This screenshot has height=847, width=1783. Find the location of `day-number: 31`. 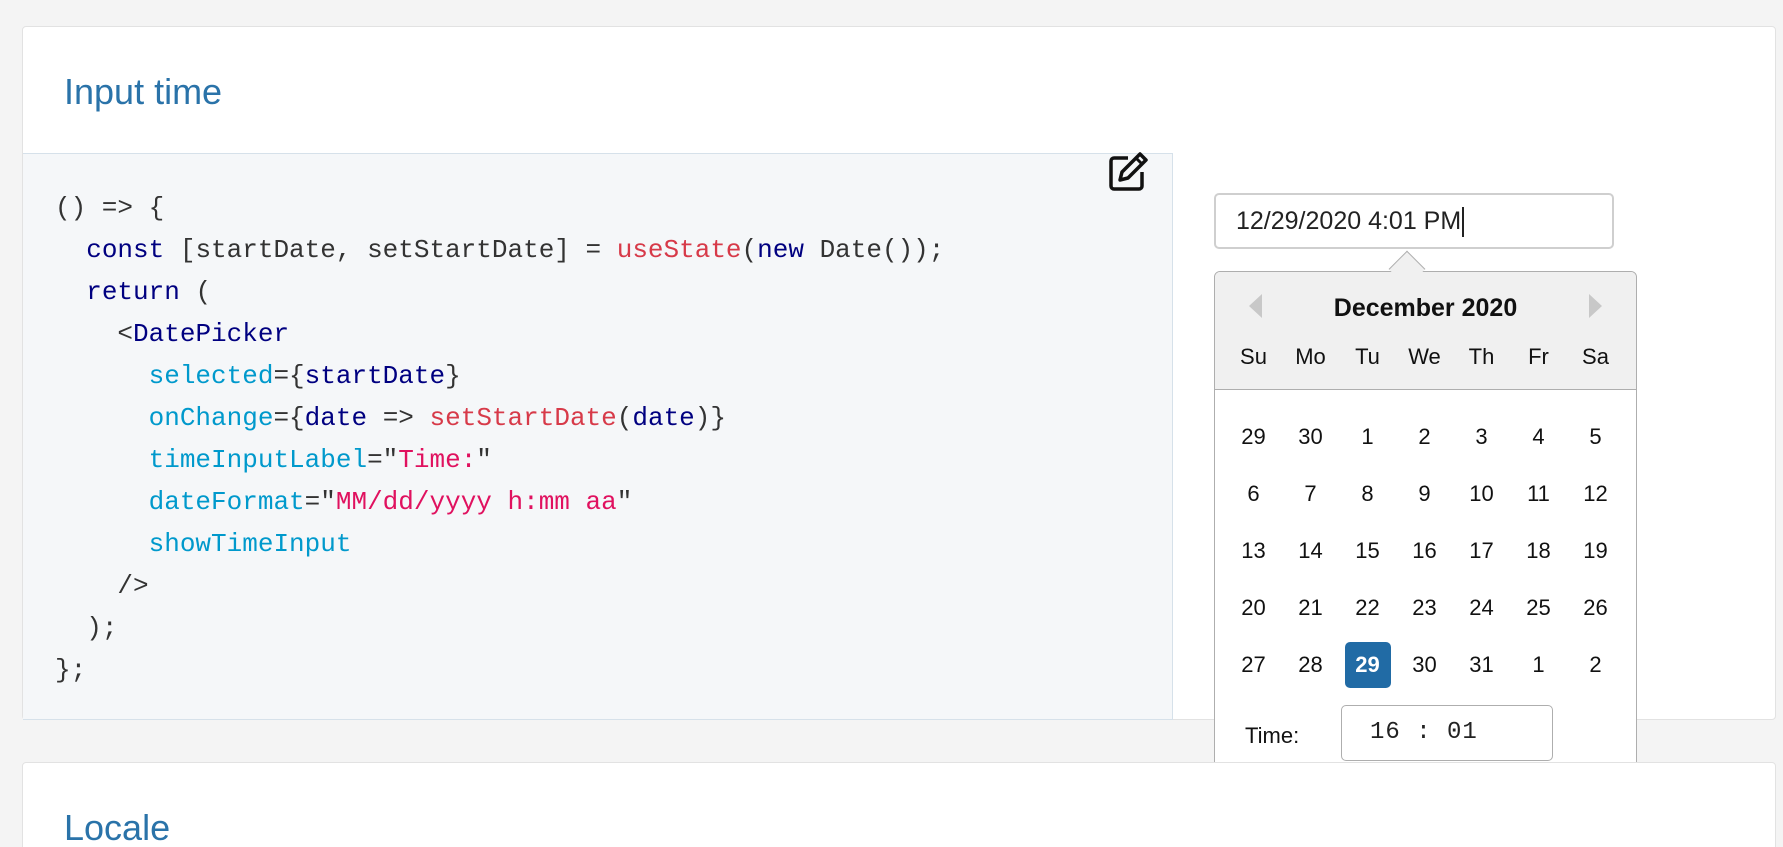

day-number: 31 is located at coordinates (1481, 664).